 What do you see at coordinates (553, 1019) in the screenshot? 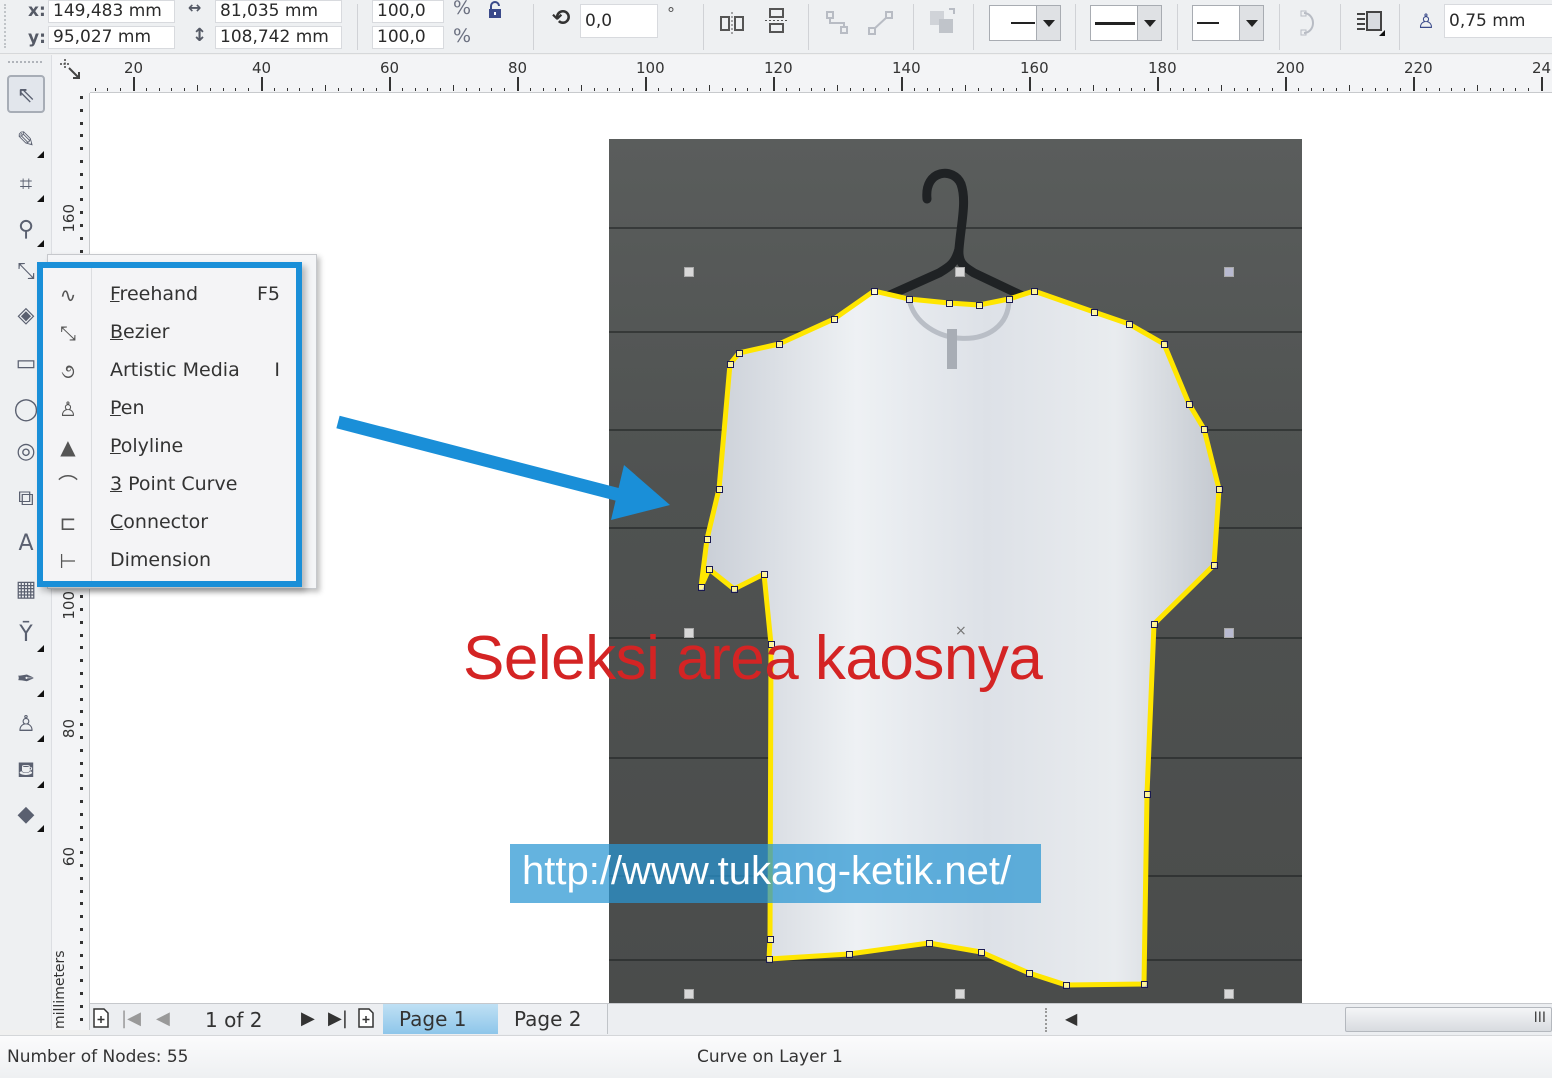
I see `tab-page-2: Page 2` at bounding box center [553, 1019].